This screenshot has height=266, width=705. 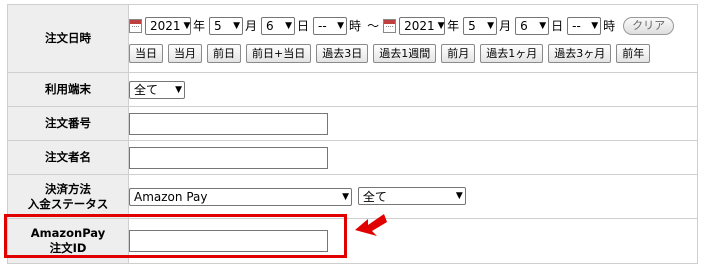 What do you see at coordinates (185, 53) in the screenshot?
I see `quick-this-month-button: 当月` at bounding box center [185, 53].